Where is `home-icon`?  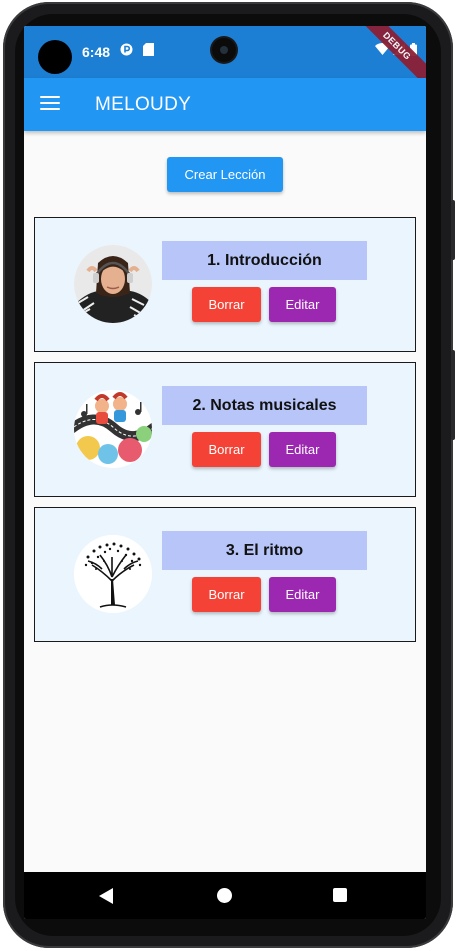
home-icon is located at coordinates (224, 895).